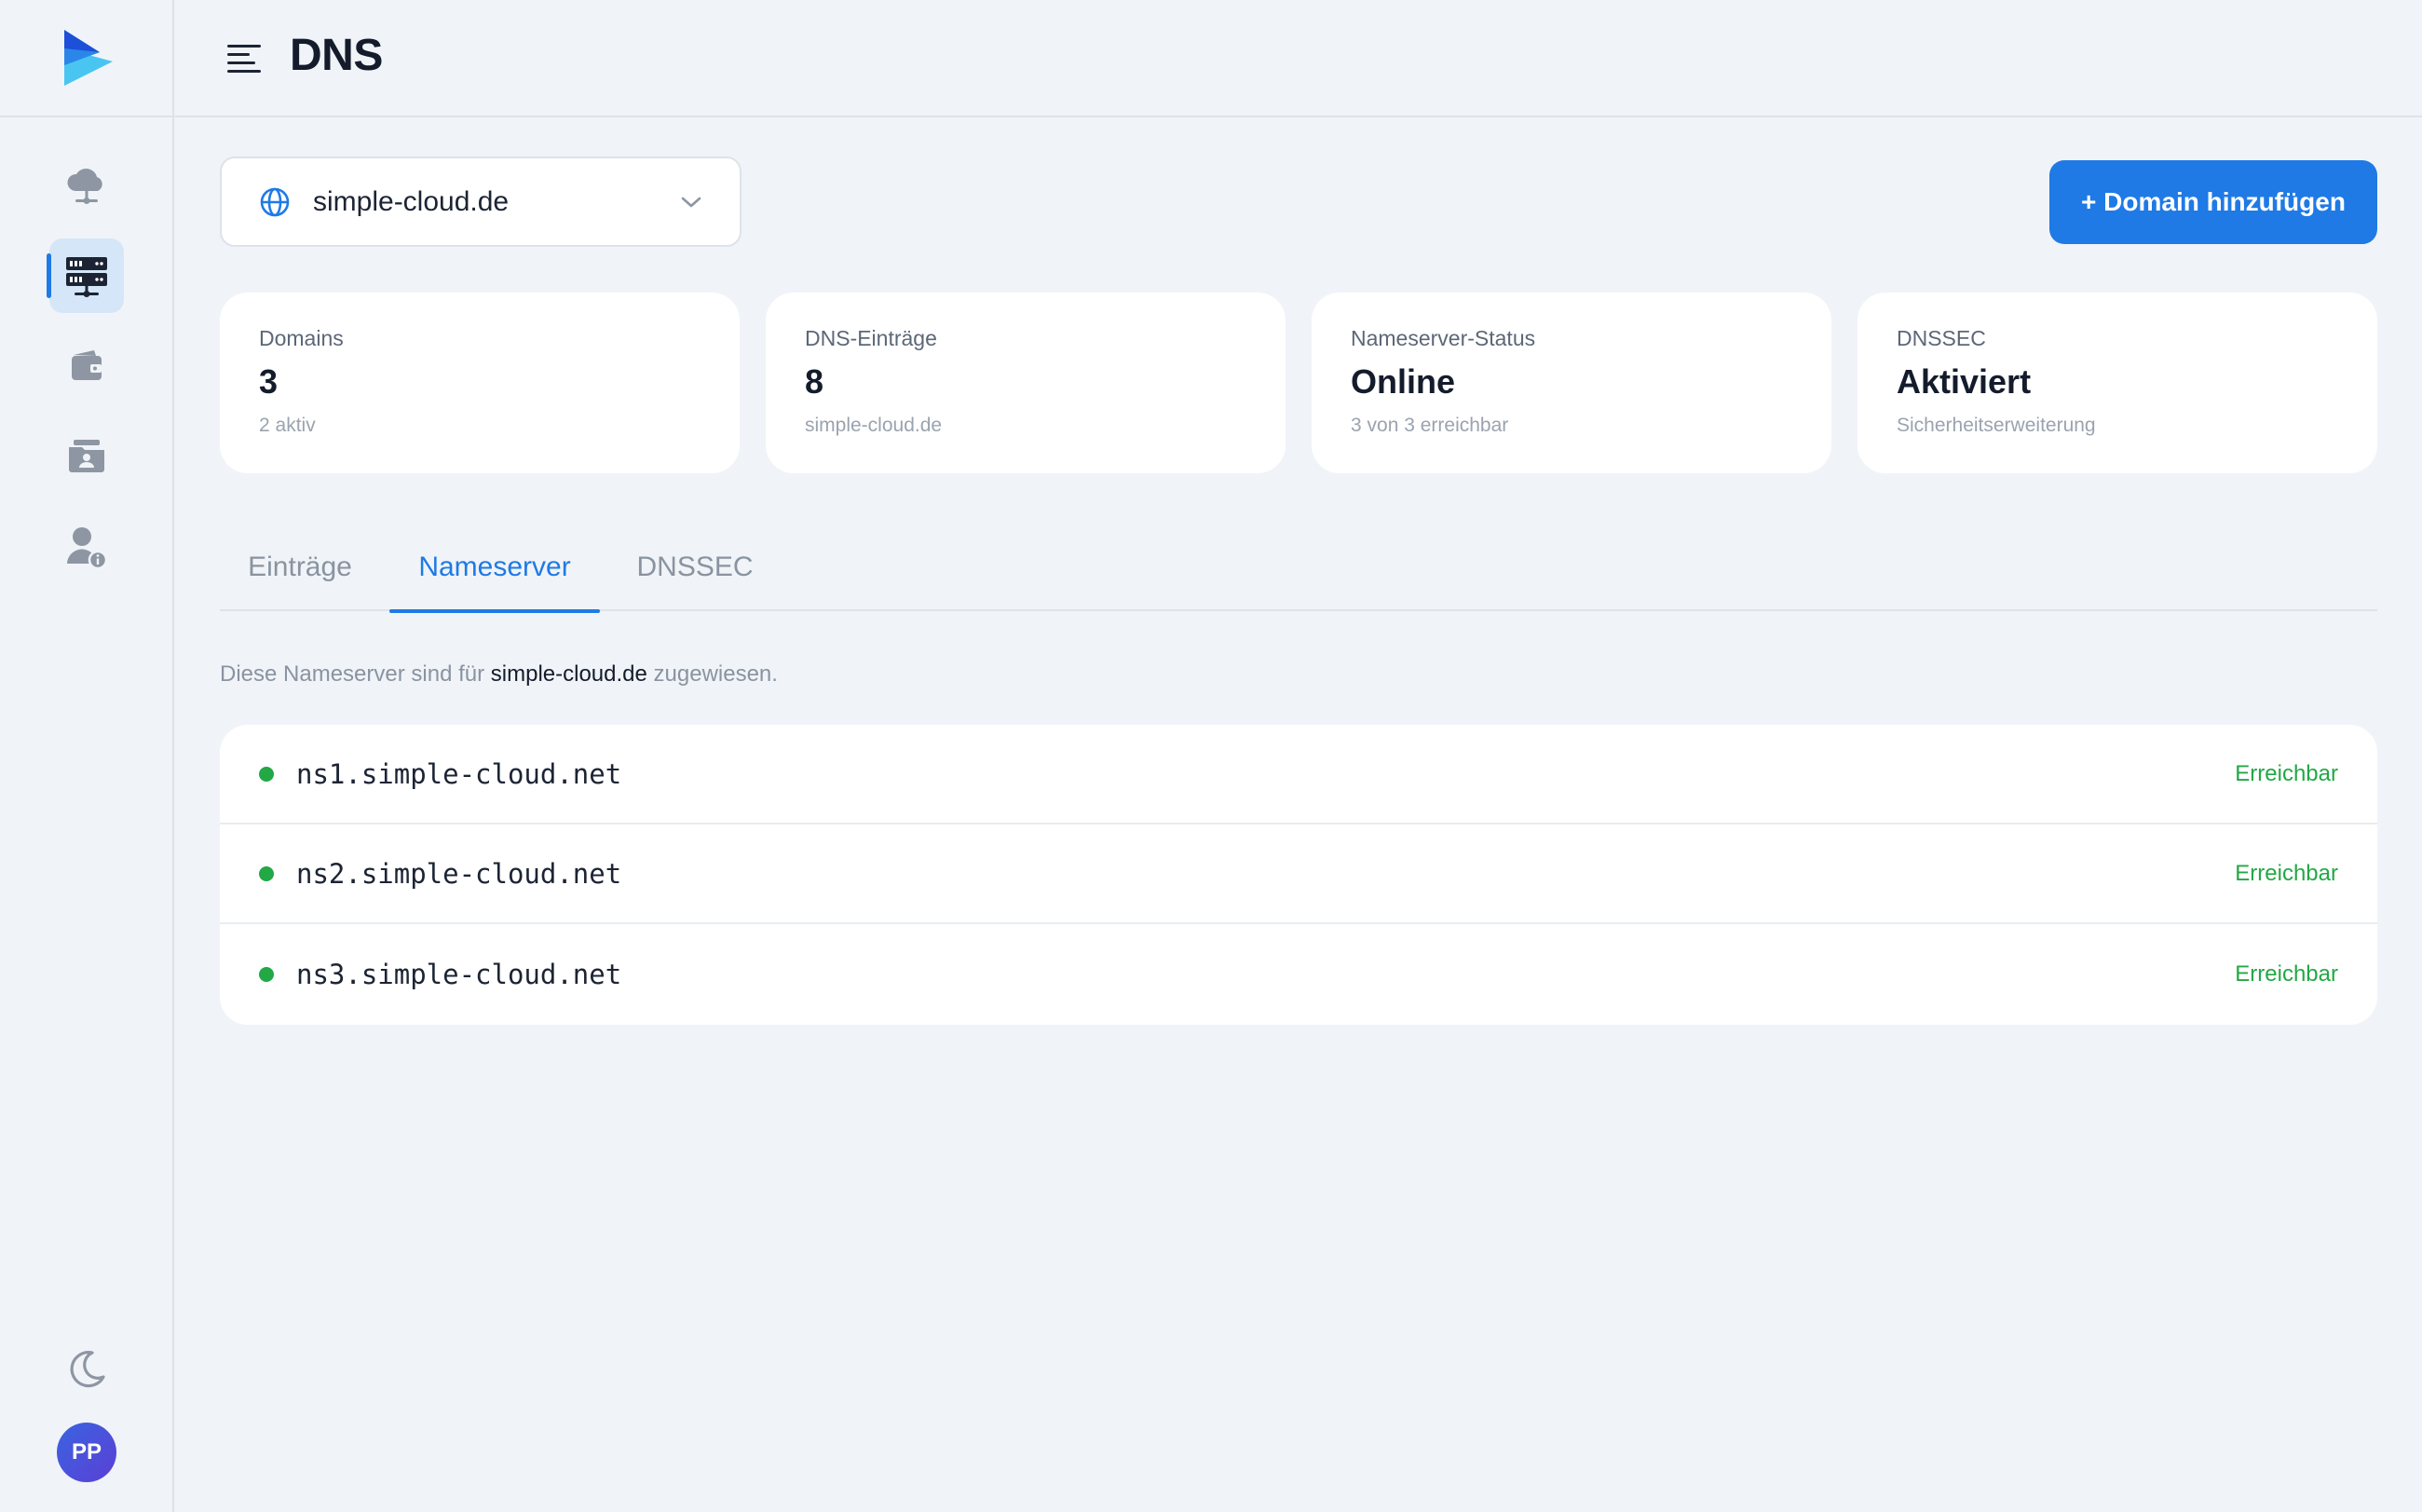 This screenshot has width=2422, height=1512. I want to click on theme-toggle-button, so click(87, 1369).